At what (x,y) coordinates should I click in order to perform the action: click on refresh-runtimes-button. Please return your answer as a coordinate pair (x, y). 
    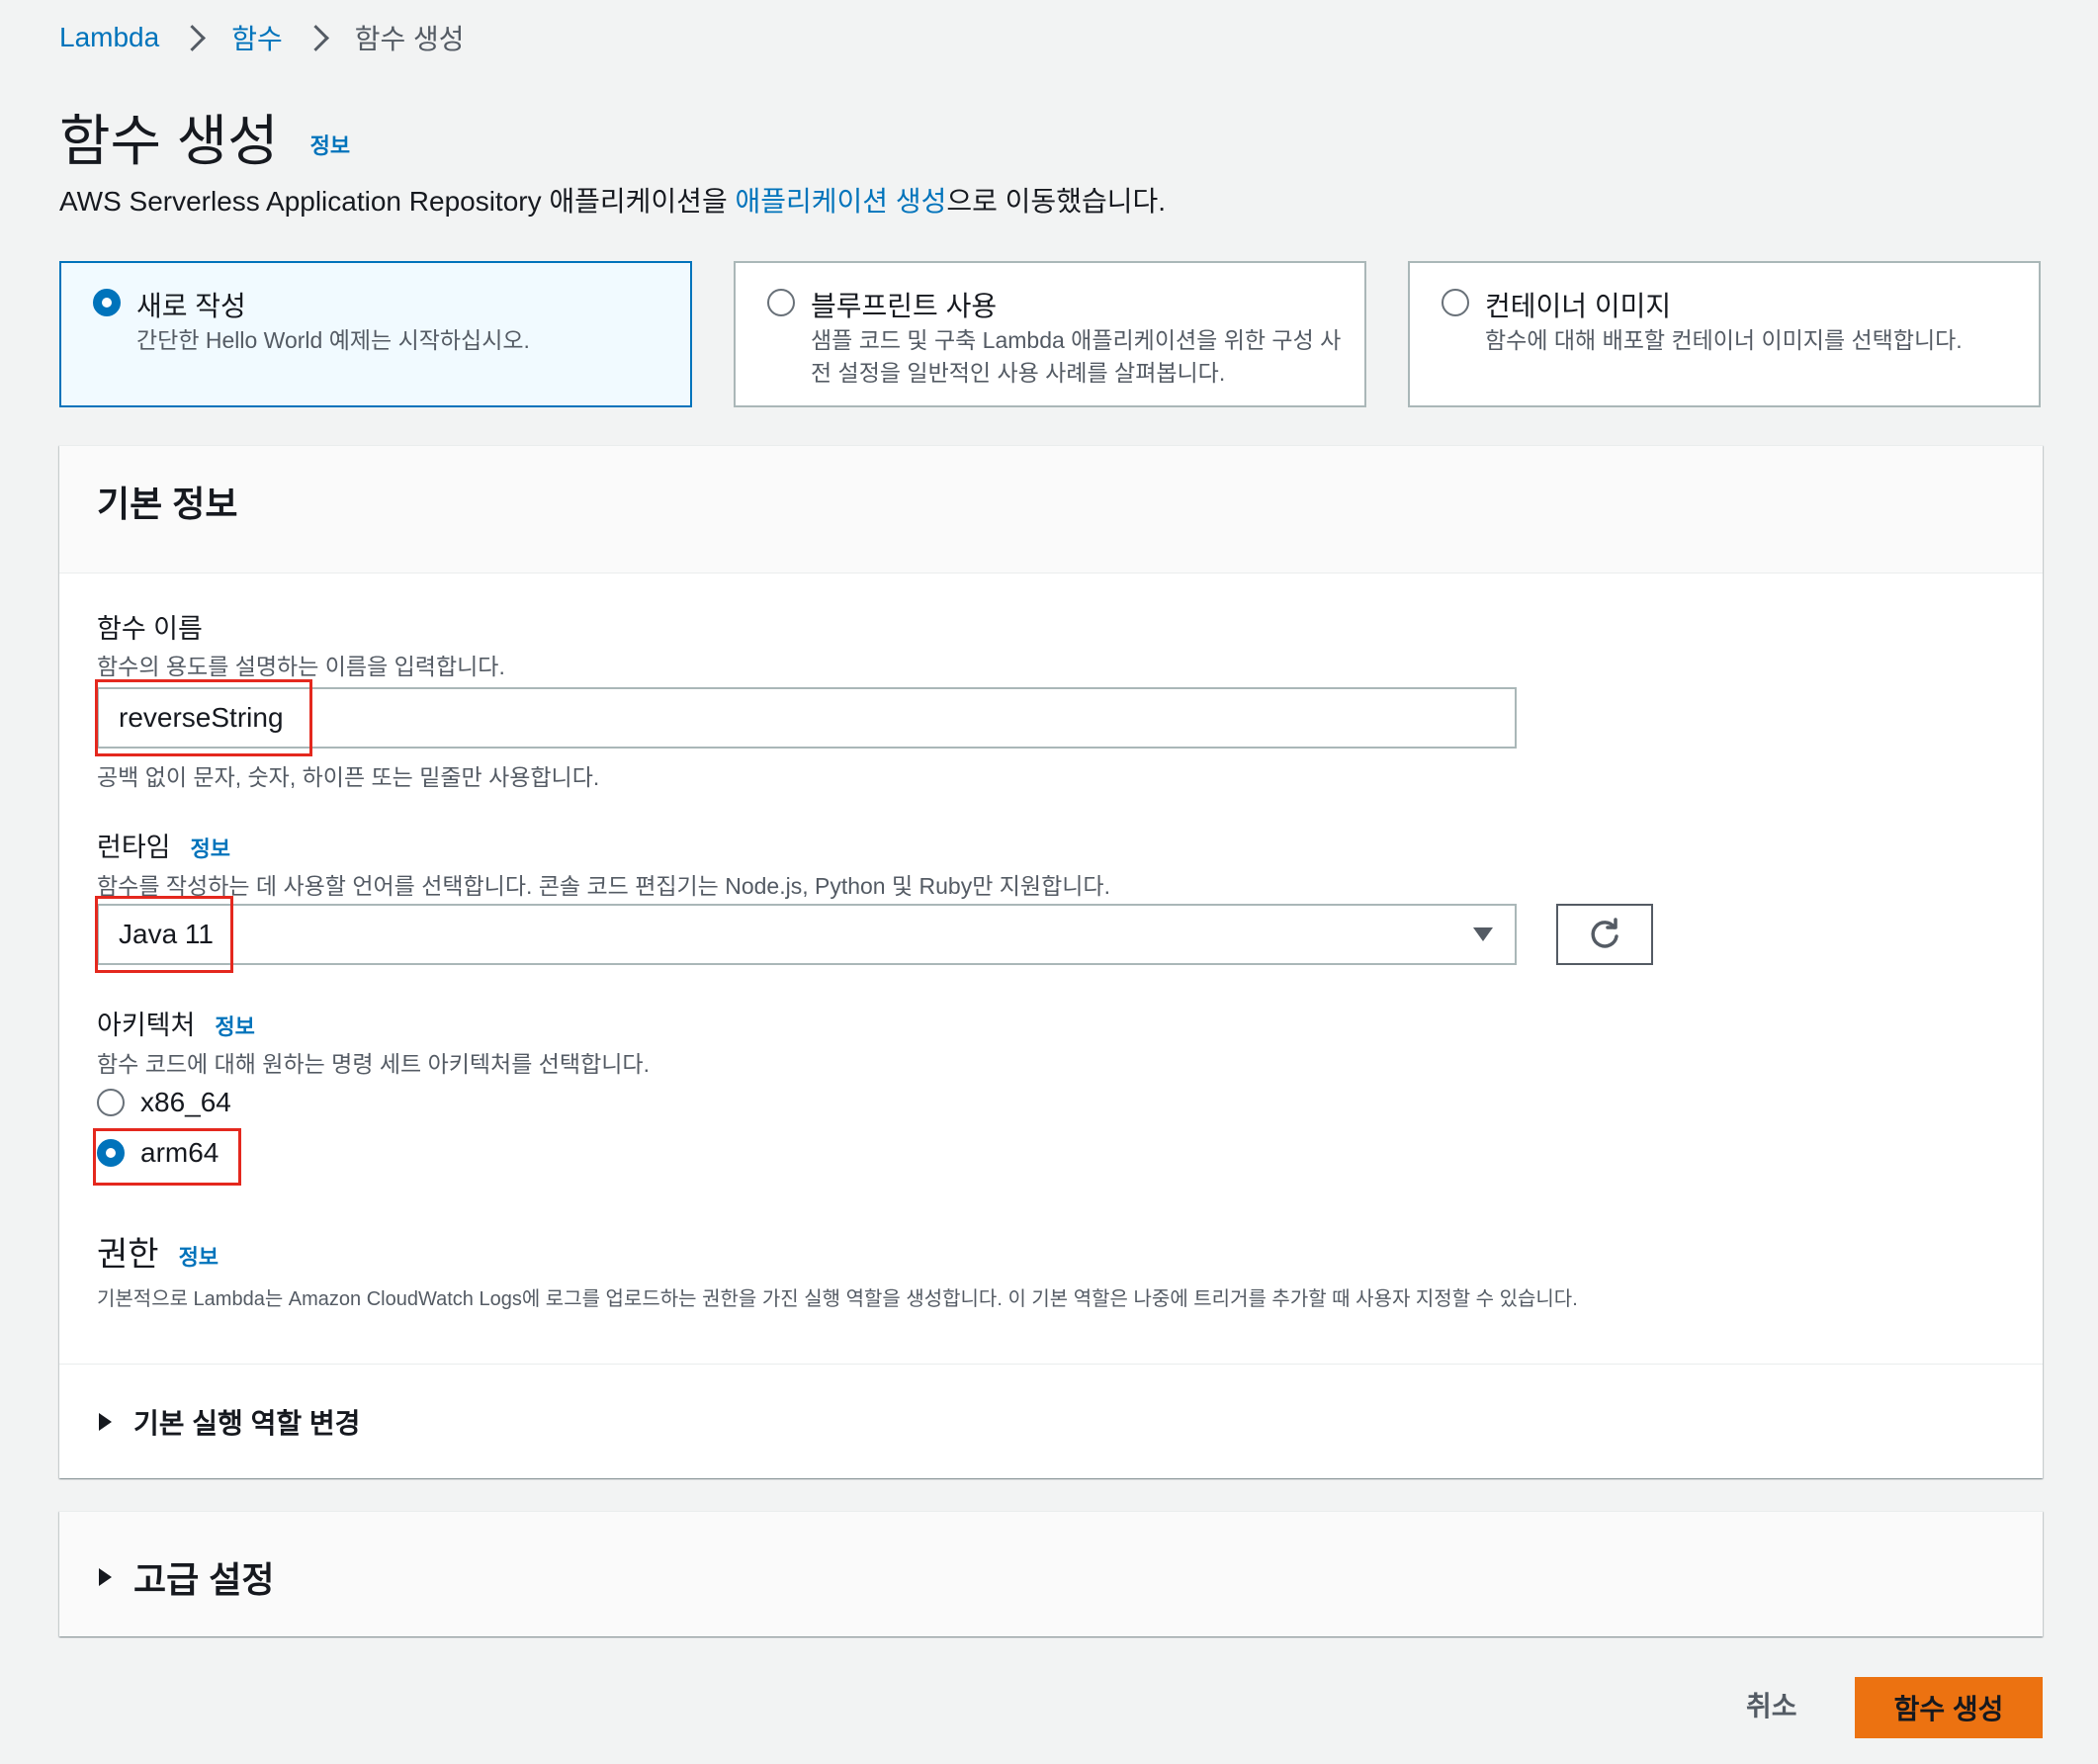
    Looking at the image, I should click on (1604, 935).